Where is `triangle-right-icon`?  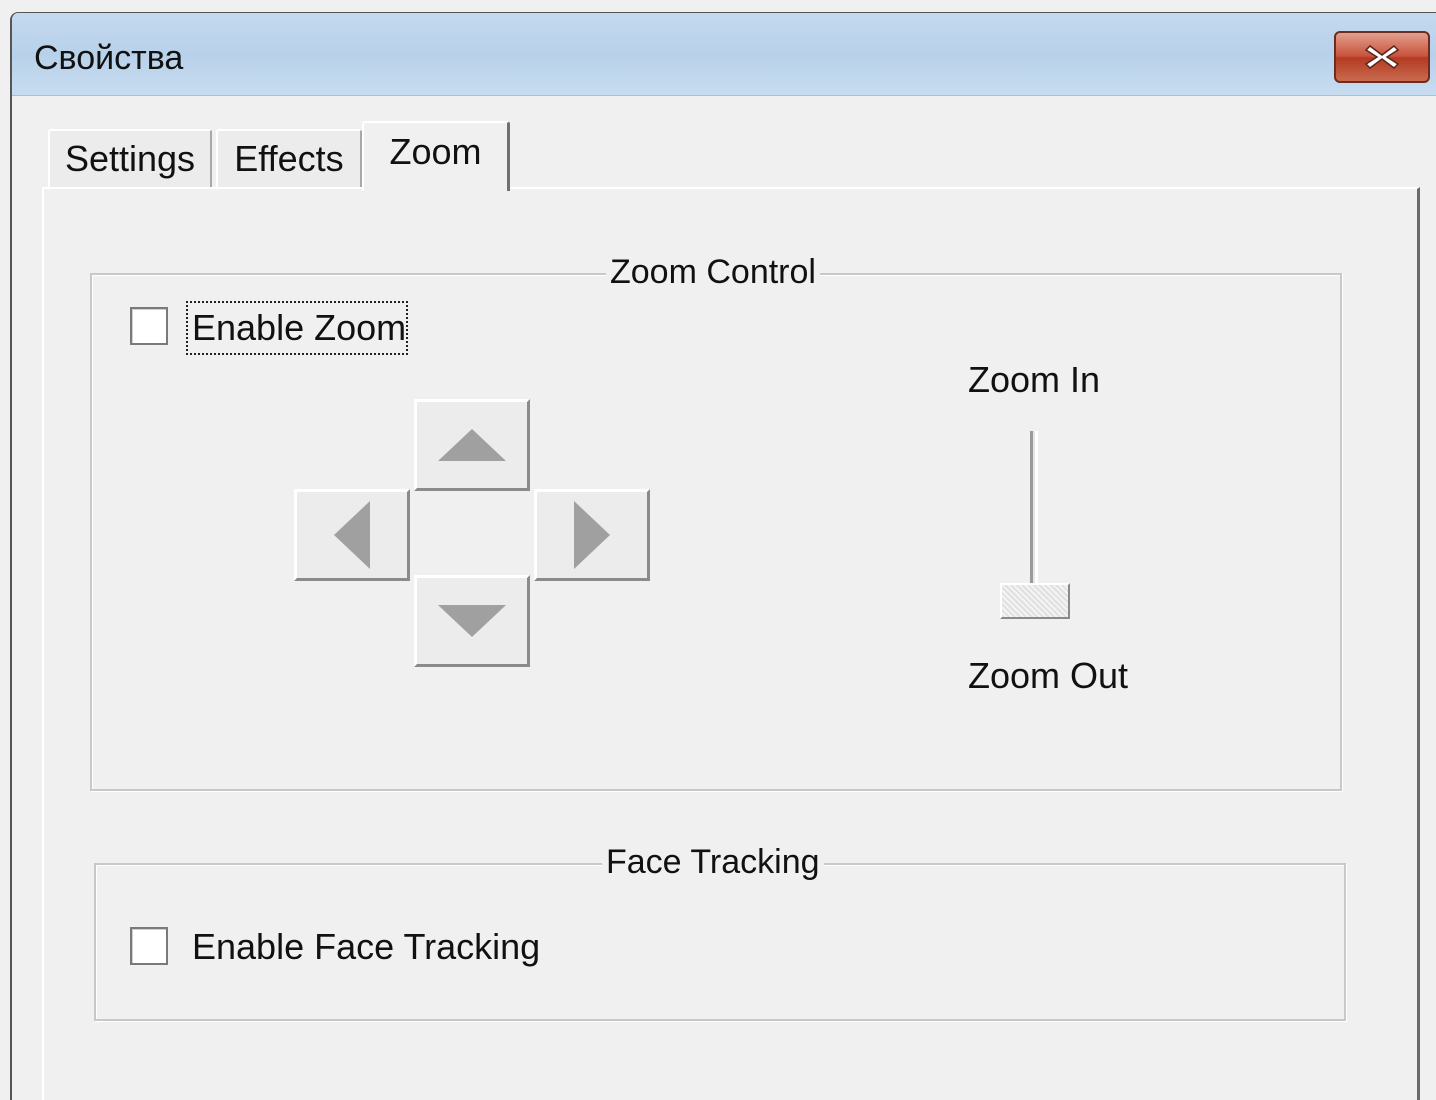 triangle-right-icon is located at coordinates (592, 535).